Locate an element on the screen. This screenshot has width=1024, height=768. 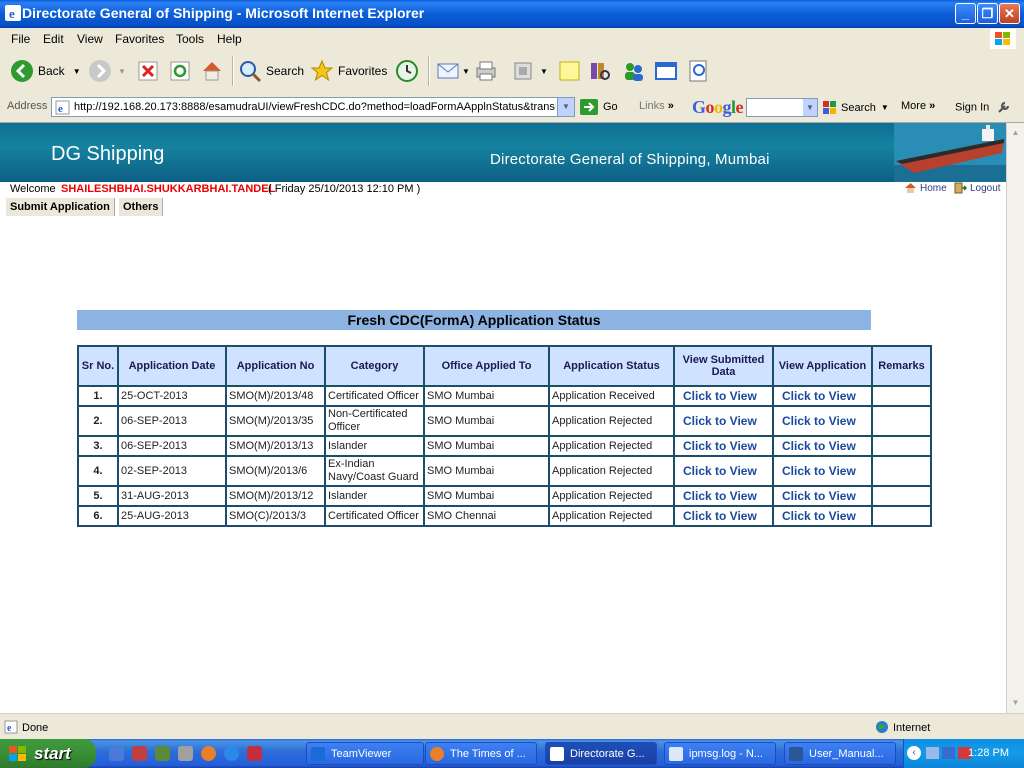
menu-file: File is located at coordinates (20, 39).